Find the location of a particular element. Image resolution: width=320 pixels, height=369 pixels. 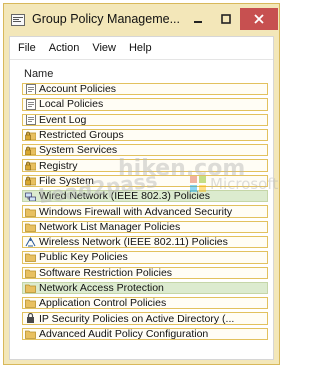

policy-list-item-label: Restricted Groups is located at coordinates (81, 135).